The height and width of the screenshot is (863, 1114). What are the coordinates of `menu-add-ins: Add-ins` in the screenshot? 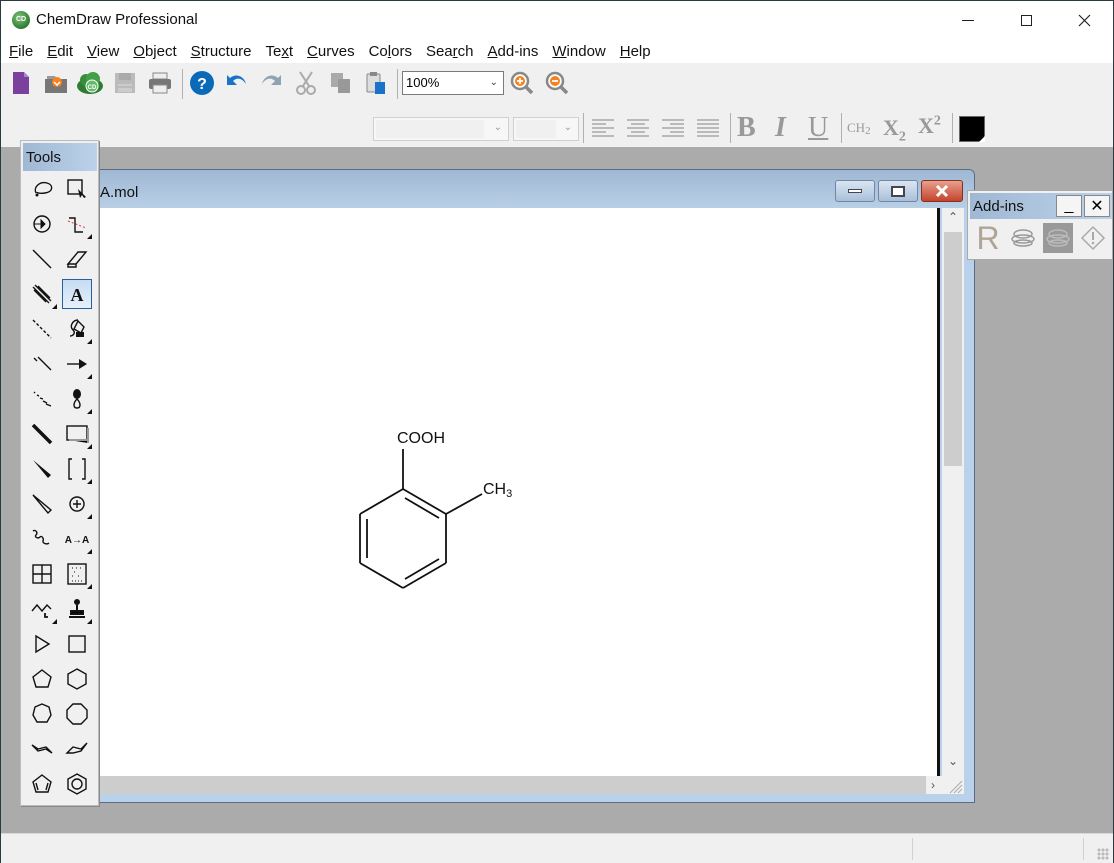 It's located at (513, 51).